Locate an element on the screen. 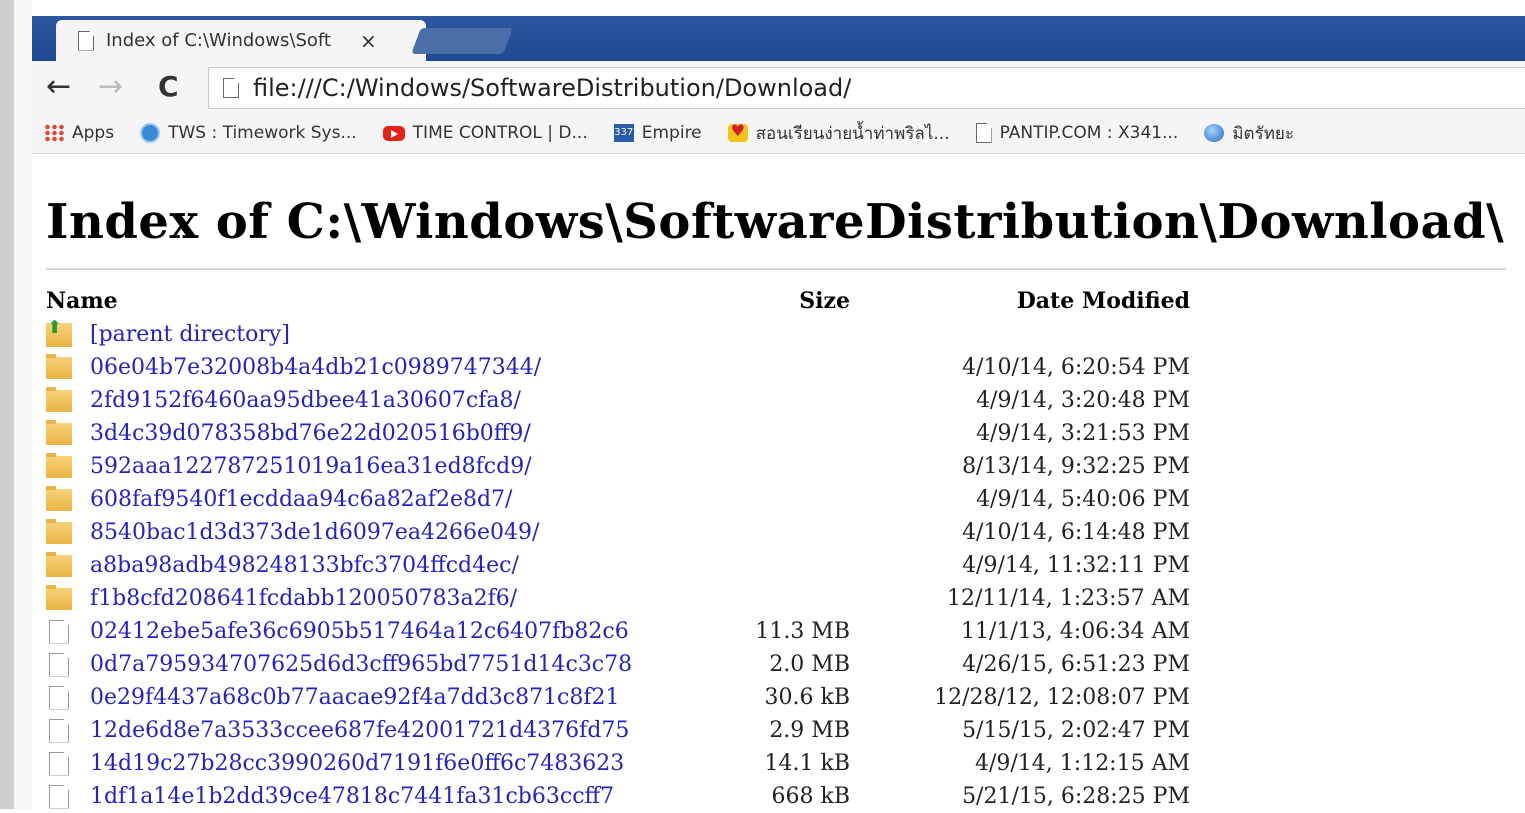 This screenshot has width=1525, height=813. date-cell: 12/11/14, 1:23:57 AM is located at coordinates (1068, 598).